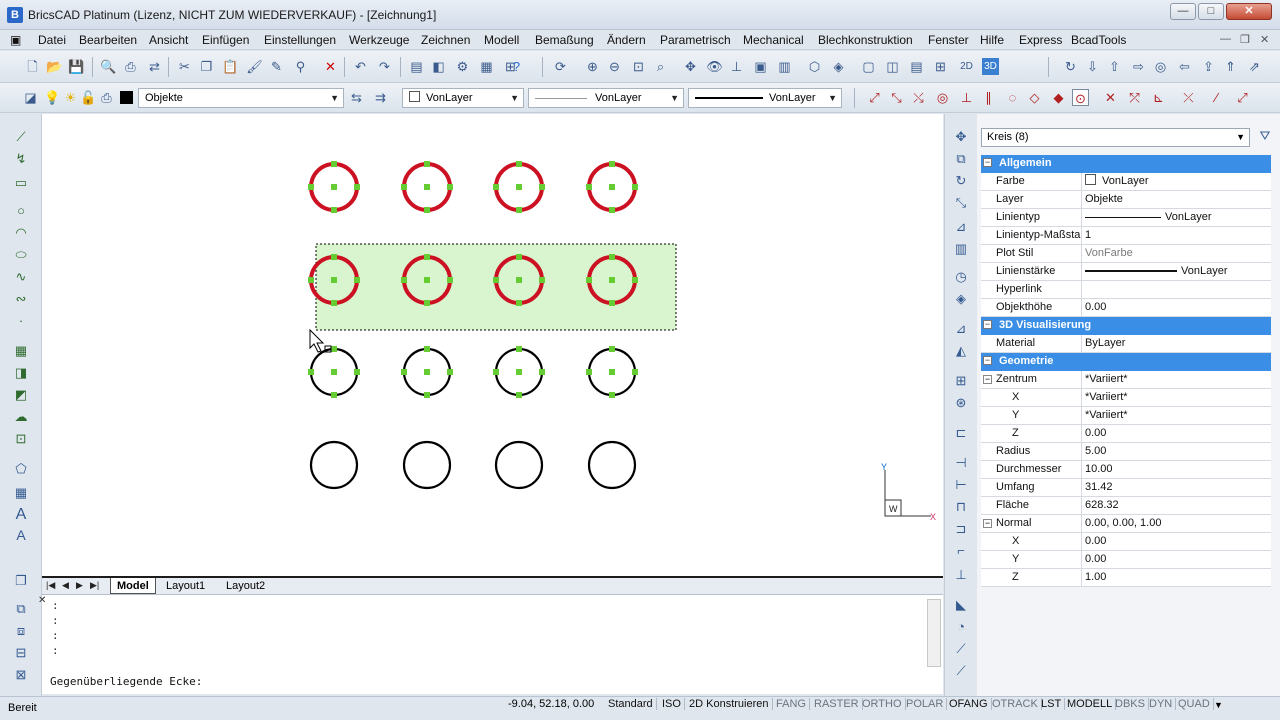 The image size is (1280, 720). What do you see at coordinates (1230, 66) in the screenshot?
I see `workspace-icon-8: ⇑` at bounding box center [1230, 66].